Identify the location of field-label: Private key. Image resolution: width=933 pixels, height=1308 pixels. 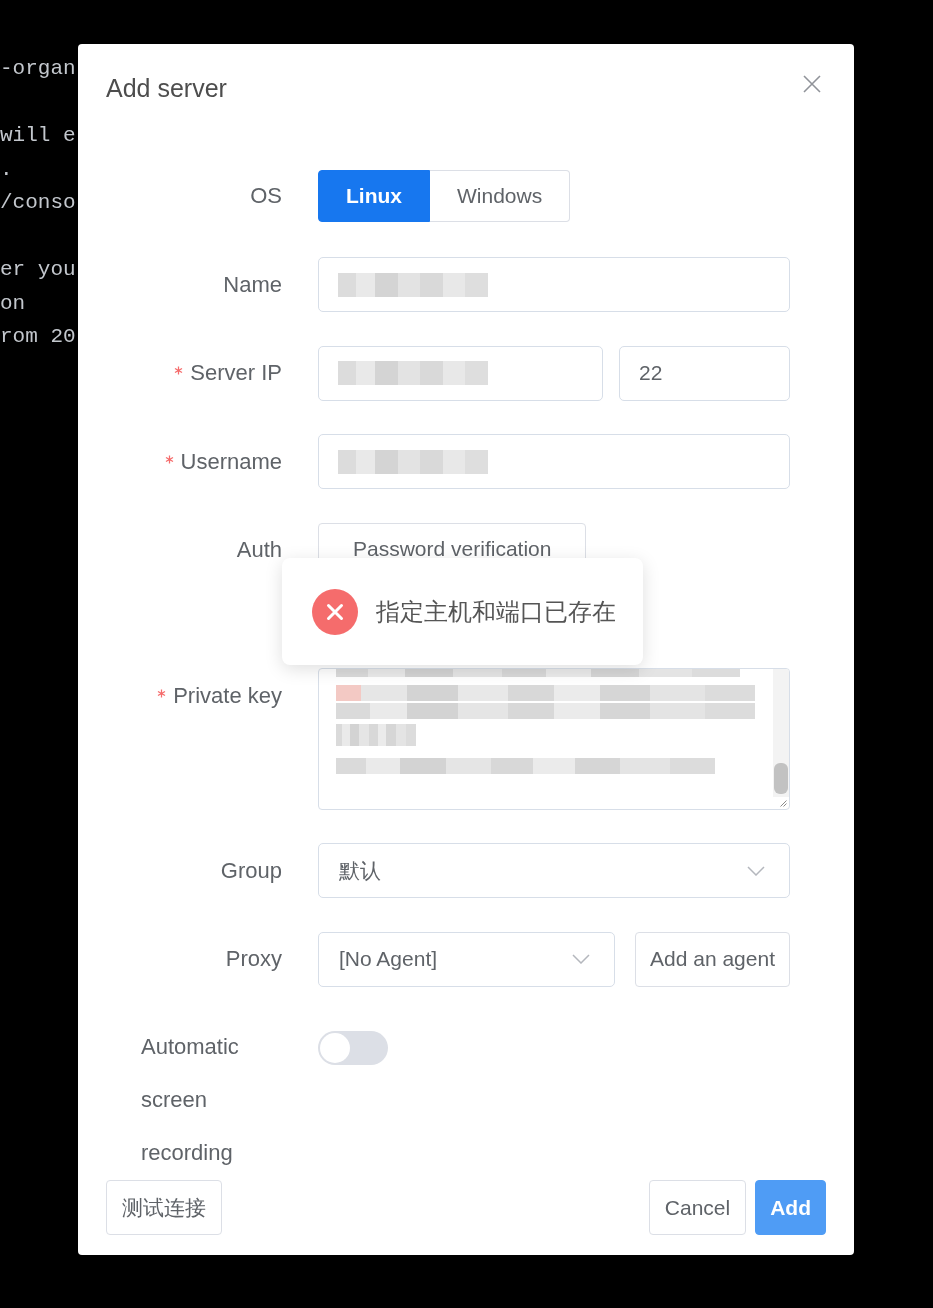
(227, 696).